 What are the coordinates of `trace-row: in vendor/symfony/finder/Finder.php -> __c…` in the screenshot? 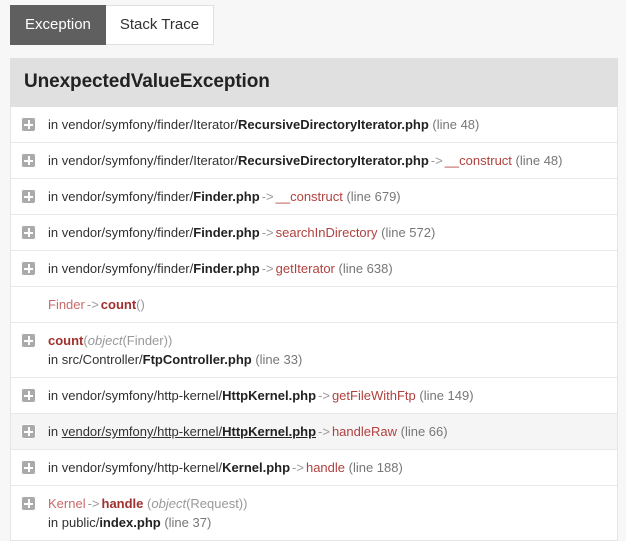 It's located at (314, 197).